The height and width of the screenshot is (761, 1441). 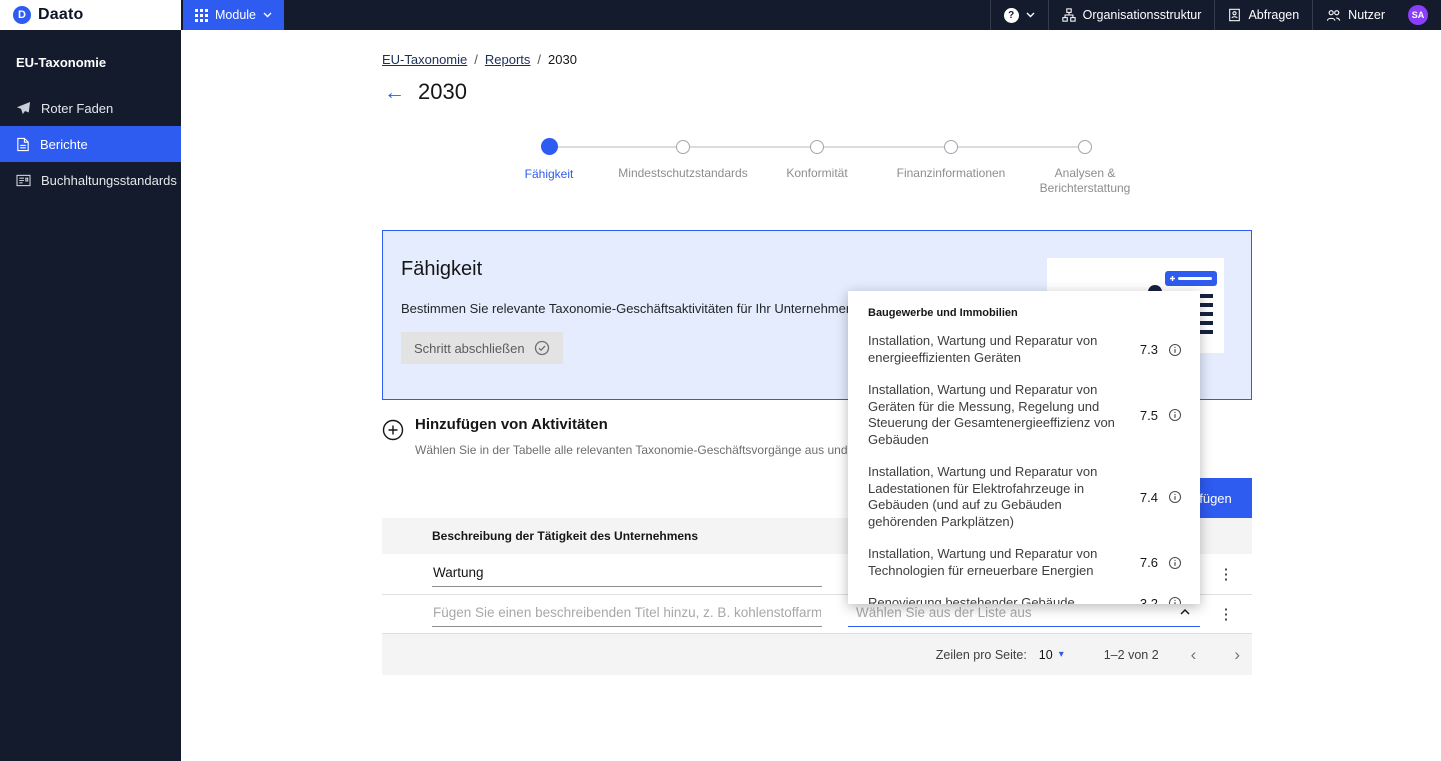 I want to click on step-faehigkeit: Fähigkeit, so click(x=549, y=167).